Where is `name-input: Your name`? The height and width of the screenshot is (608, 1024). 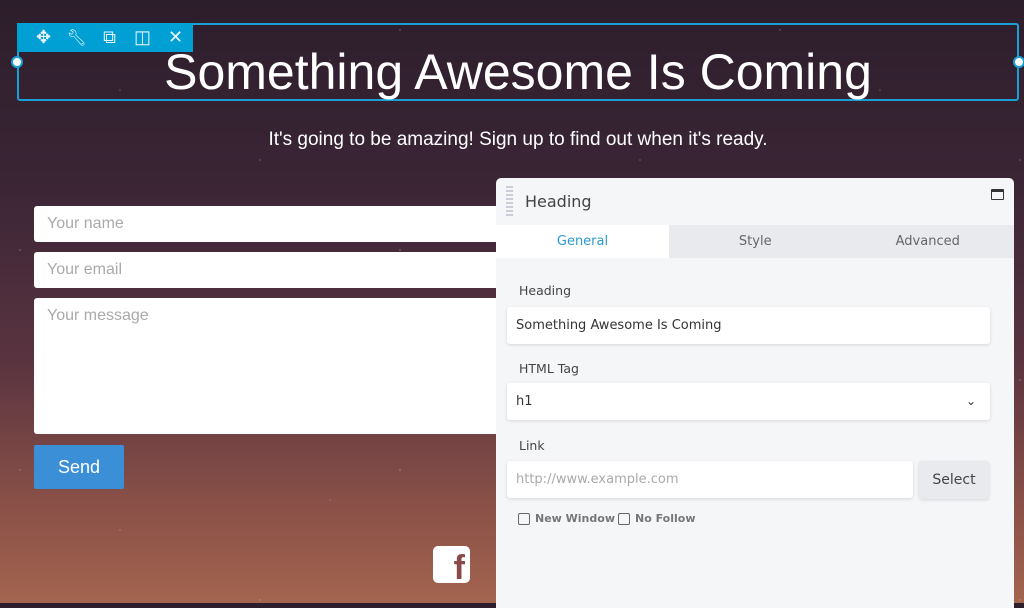
name-input: Your name is located at coordinates (274, 224).